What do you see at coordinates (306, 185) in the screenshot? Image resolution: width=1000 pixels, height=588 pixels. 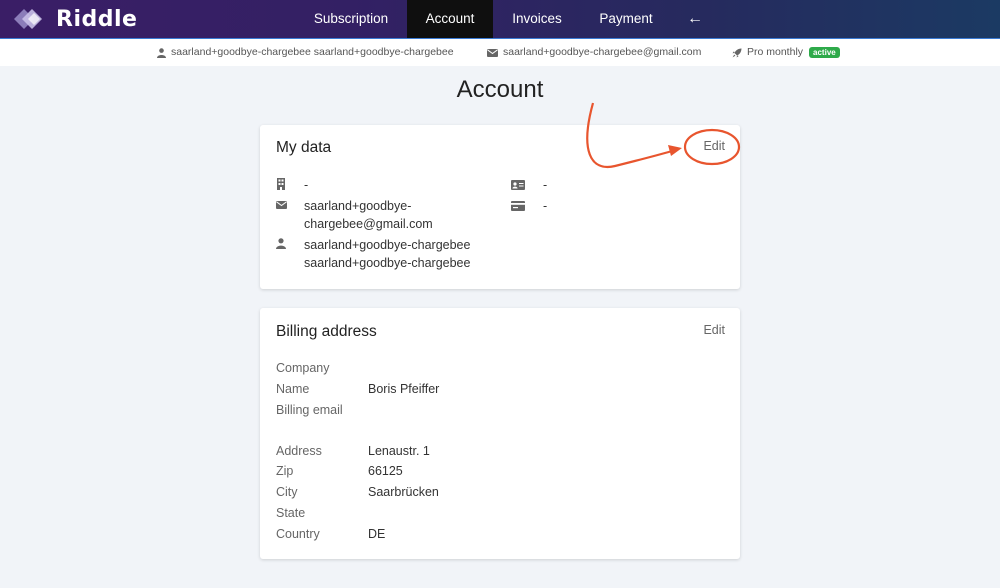 I see `my-data-company: -` at bounding box center [306, 185].